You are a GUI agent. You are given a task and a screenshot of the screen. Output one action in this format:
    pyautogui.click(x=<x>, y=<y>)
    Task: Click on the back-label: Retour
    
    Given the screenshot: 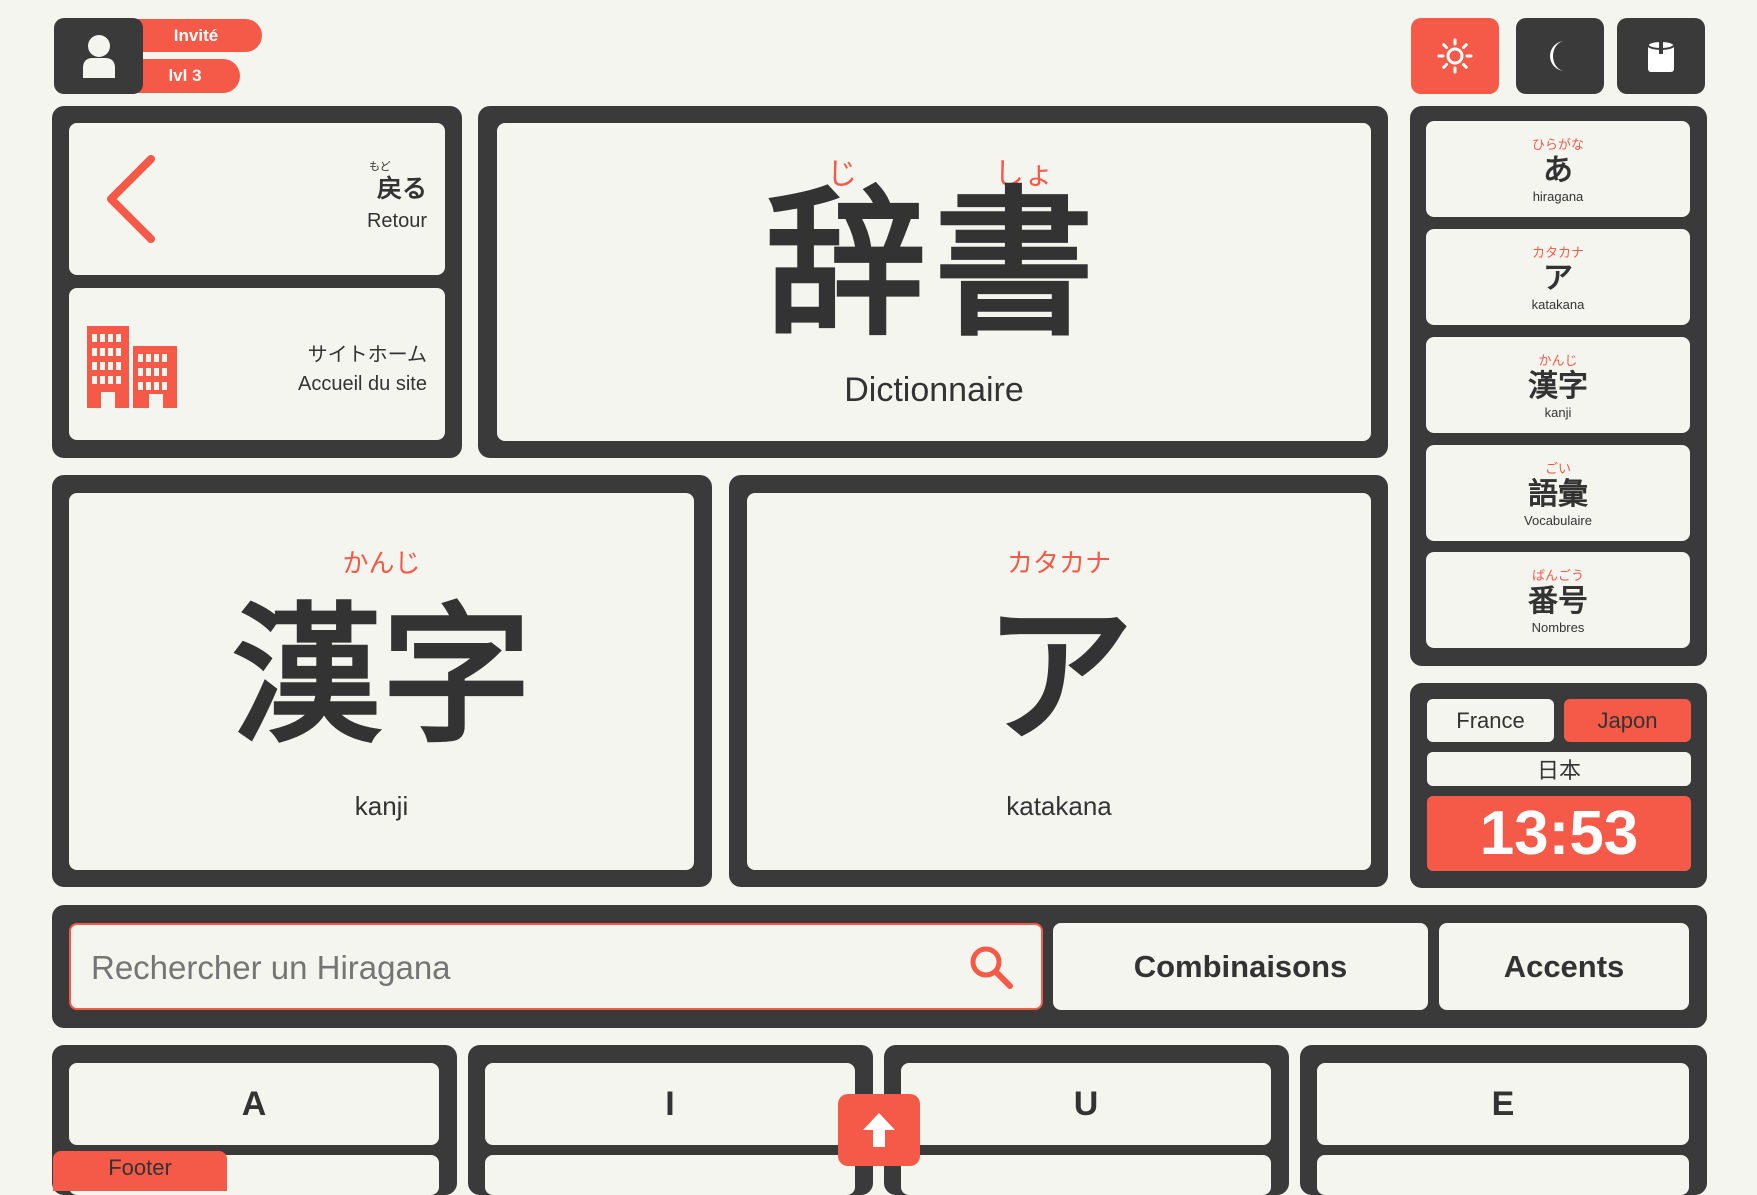 What is the action you would take?
    pyautogui.click(x=396, y=221)
    